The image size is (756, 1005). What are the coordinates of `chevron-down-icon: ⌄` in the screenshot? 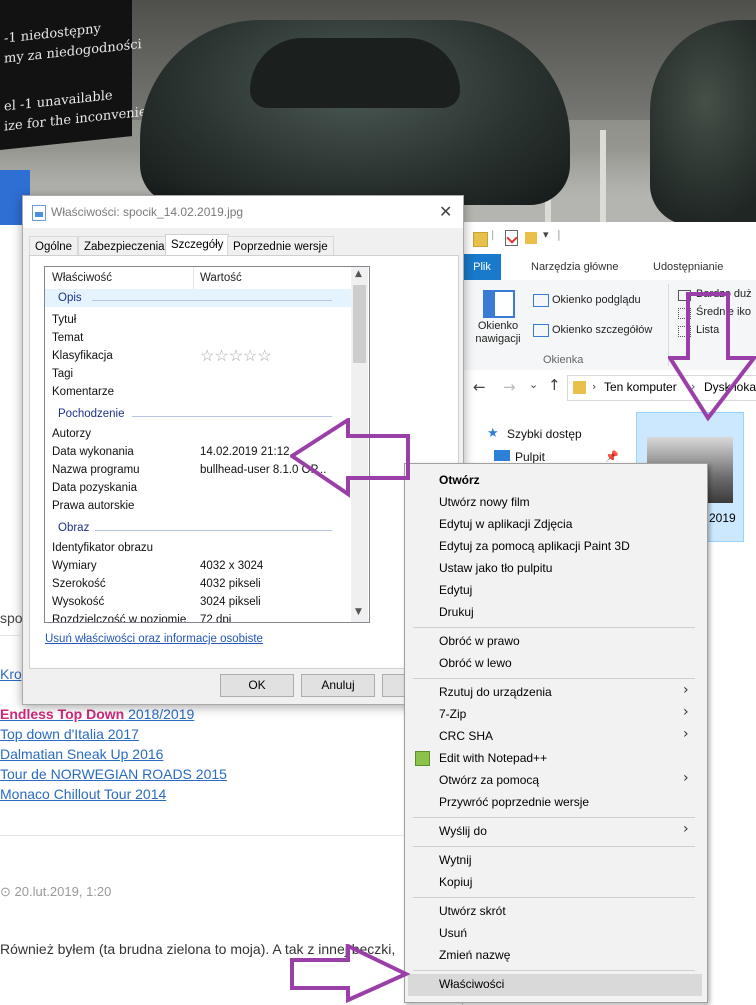 It's located at (533, 384).